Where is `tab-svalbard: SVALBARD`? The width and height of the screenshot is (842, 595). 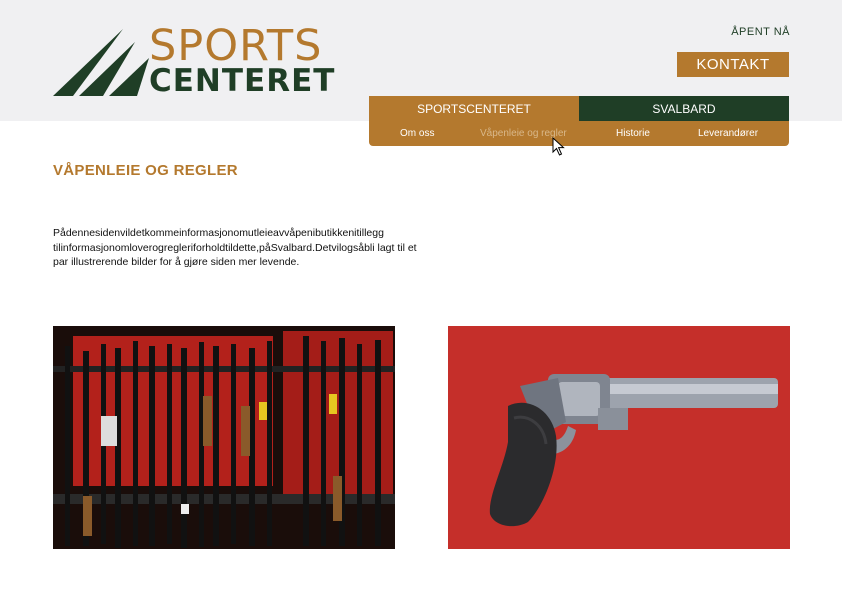
tab-svalbard: SVALBARD is located at coordinates (684, 108).